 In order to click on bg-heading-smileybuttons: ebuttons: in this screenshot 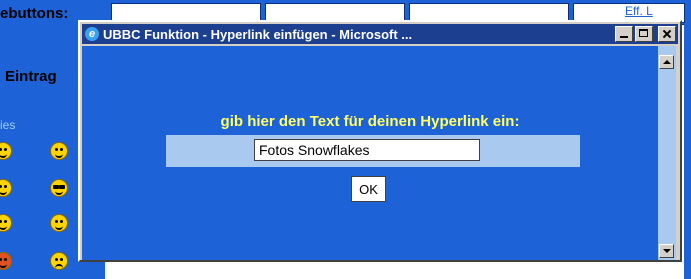, I will do `click(34, 13)`.